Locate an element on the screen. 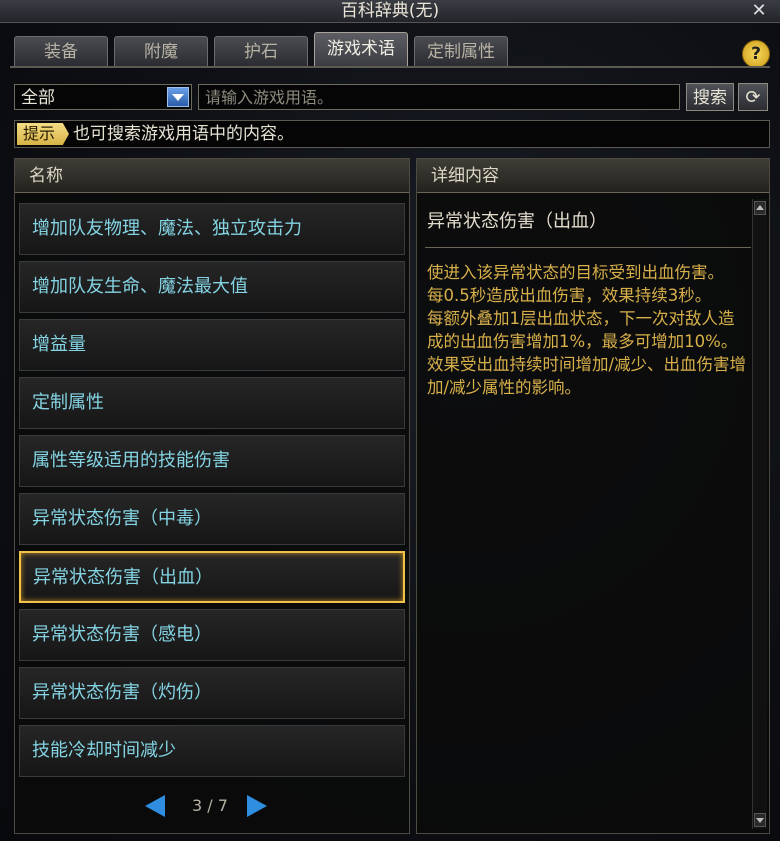 The image size is (780, 841). search-input is located at coordinates (439, 97).